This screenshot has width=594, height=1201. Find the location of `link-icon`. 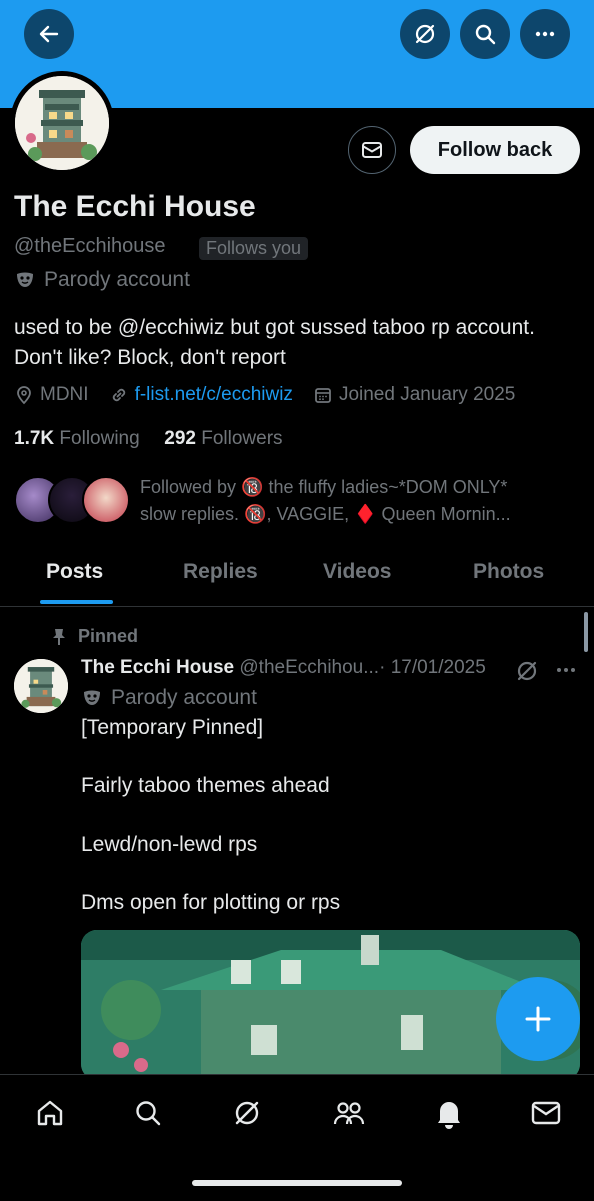

link-icon is located at coordinates (118, 395).